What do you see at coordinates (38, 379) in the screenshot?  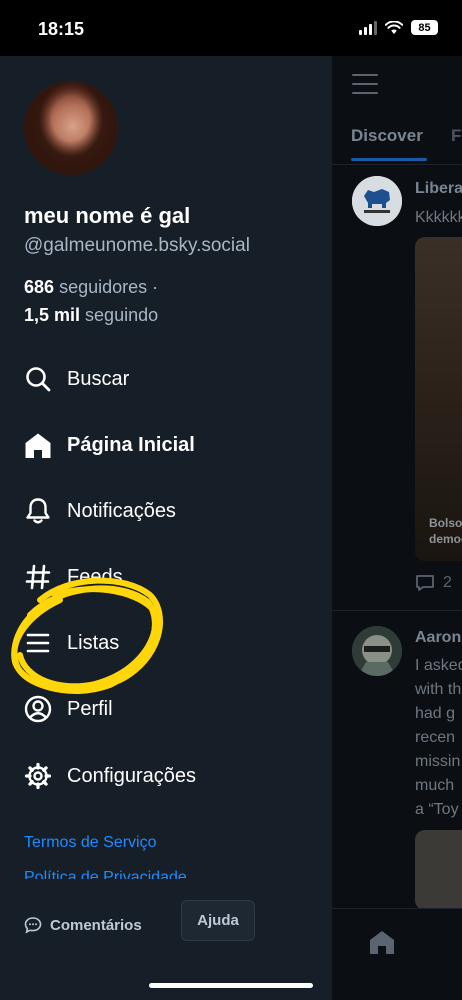 I see `search-icon` at bounding box center [38, 379].